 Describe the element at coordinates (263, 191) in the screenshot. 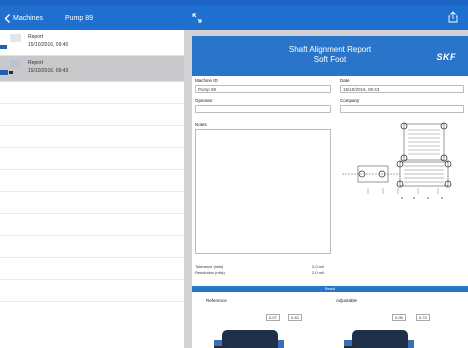

I see `notes-field` at that location.